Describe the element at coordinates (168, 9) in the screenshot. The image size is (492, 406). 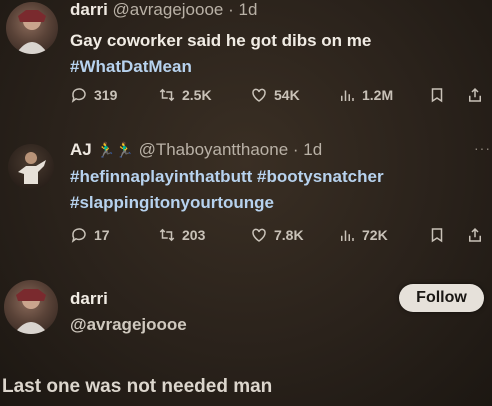
I see `handle: @avragejoooe` at that location.